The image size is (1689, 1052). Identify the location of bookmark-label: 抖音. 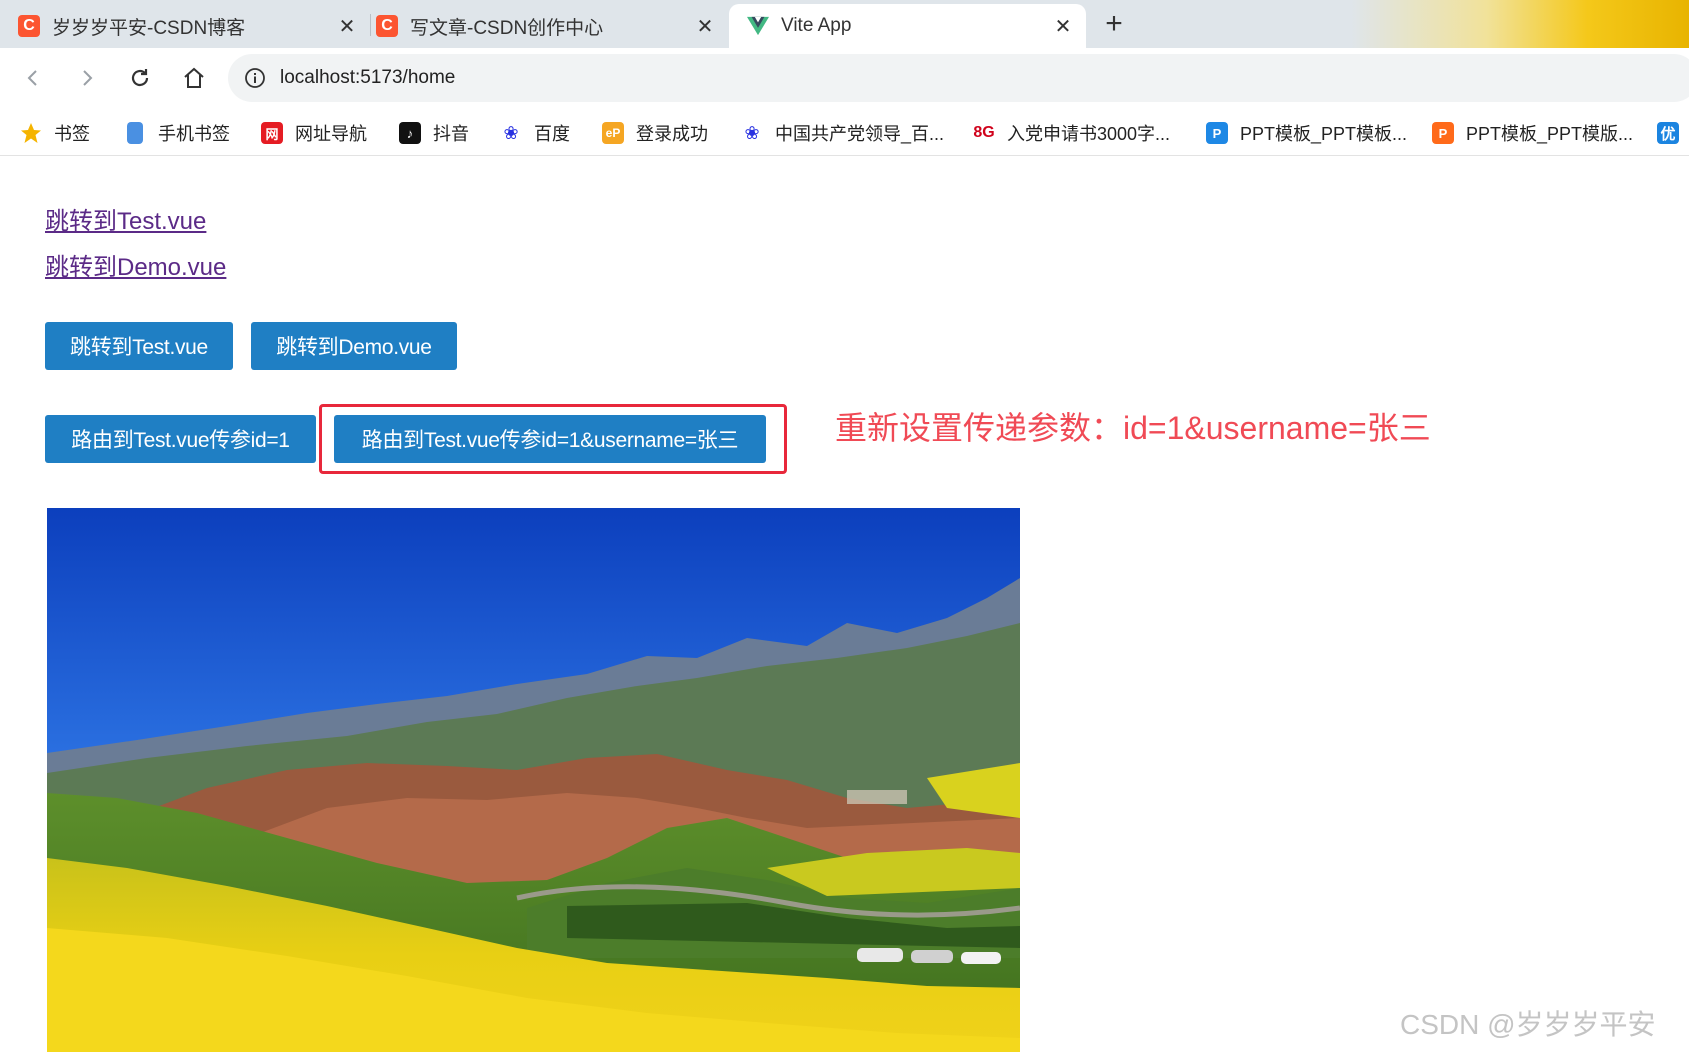
(451, 134).